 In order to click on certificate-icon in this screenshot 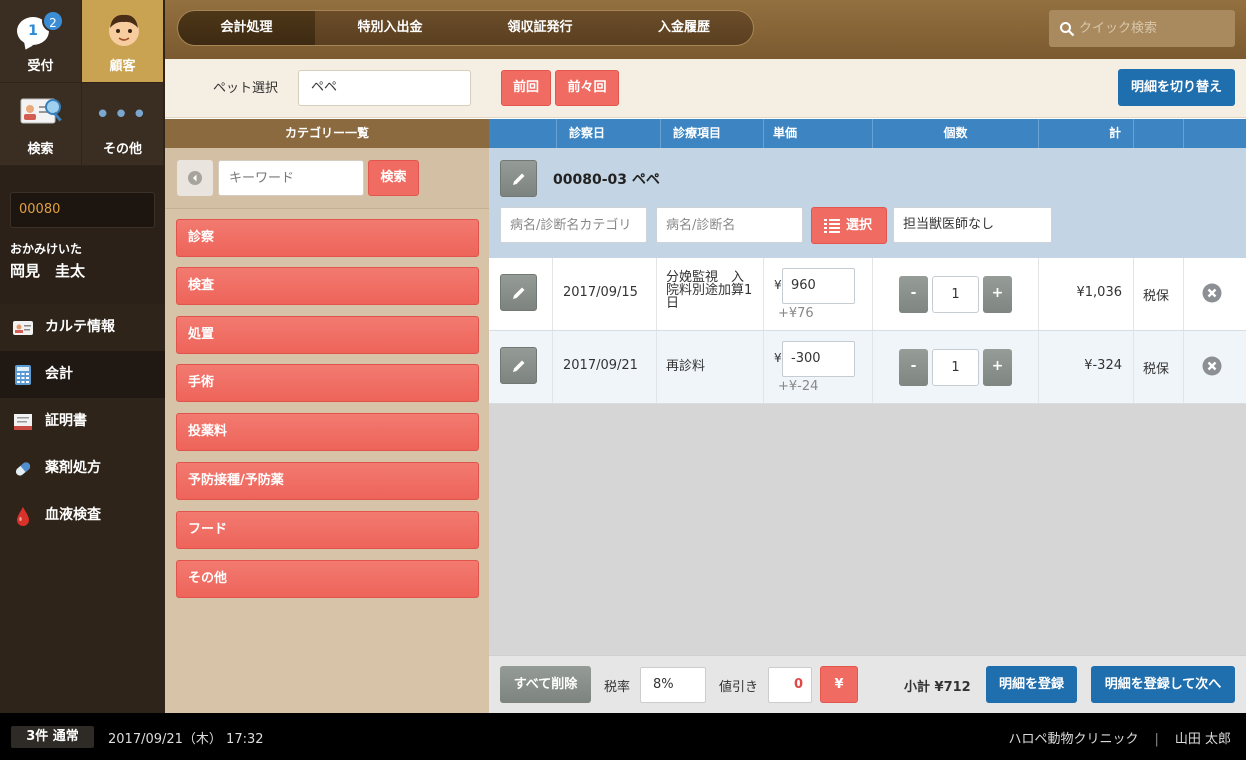, I will do `click(23, 422)`.